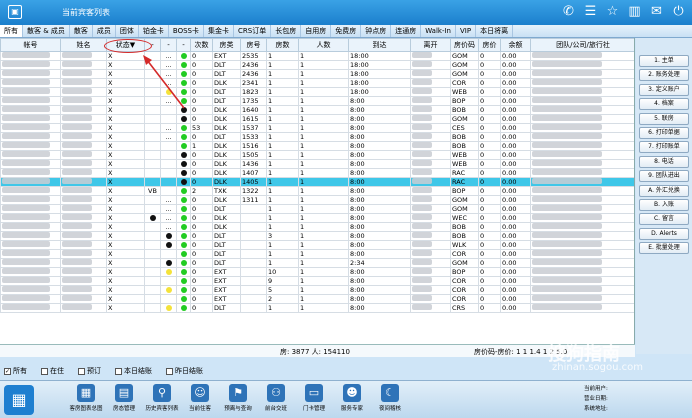  Describe the element at coordinates (124, 398) in the screenshot. I see `bottom-nav-item-1: ▤ 房态管理` at that location.